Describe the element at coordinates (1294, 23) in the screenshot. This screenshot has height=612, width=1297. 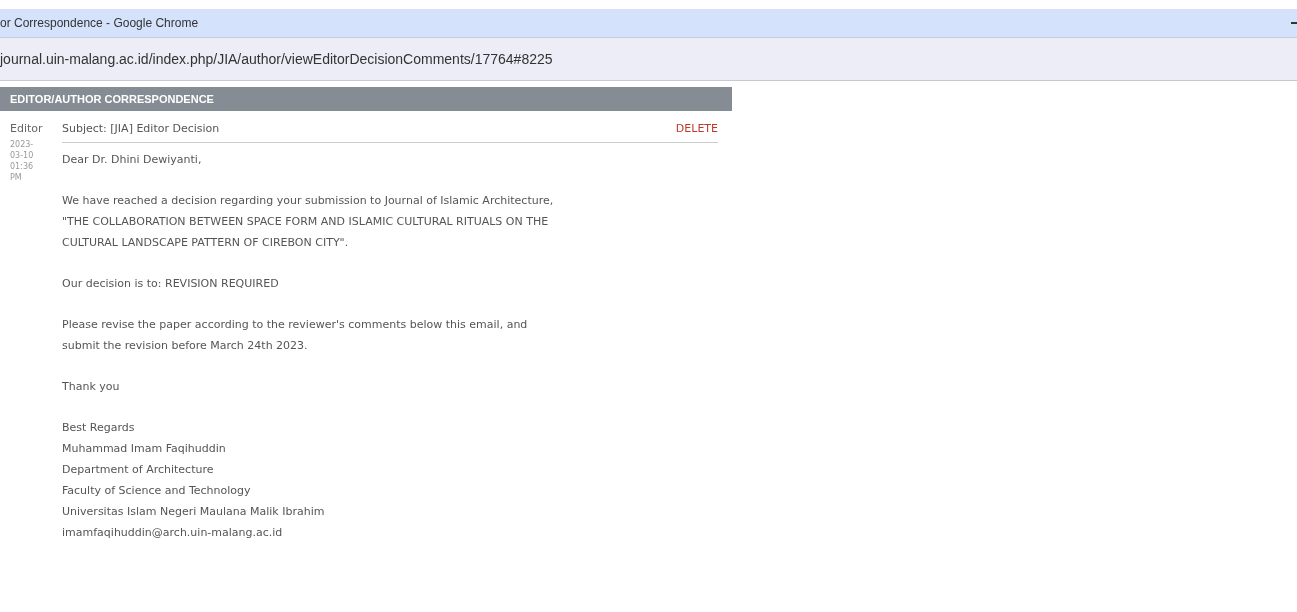
I see `minimize-icon` at that location.